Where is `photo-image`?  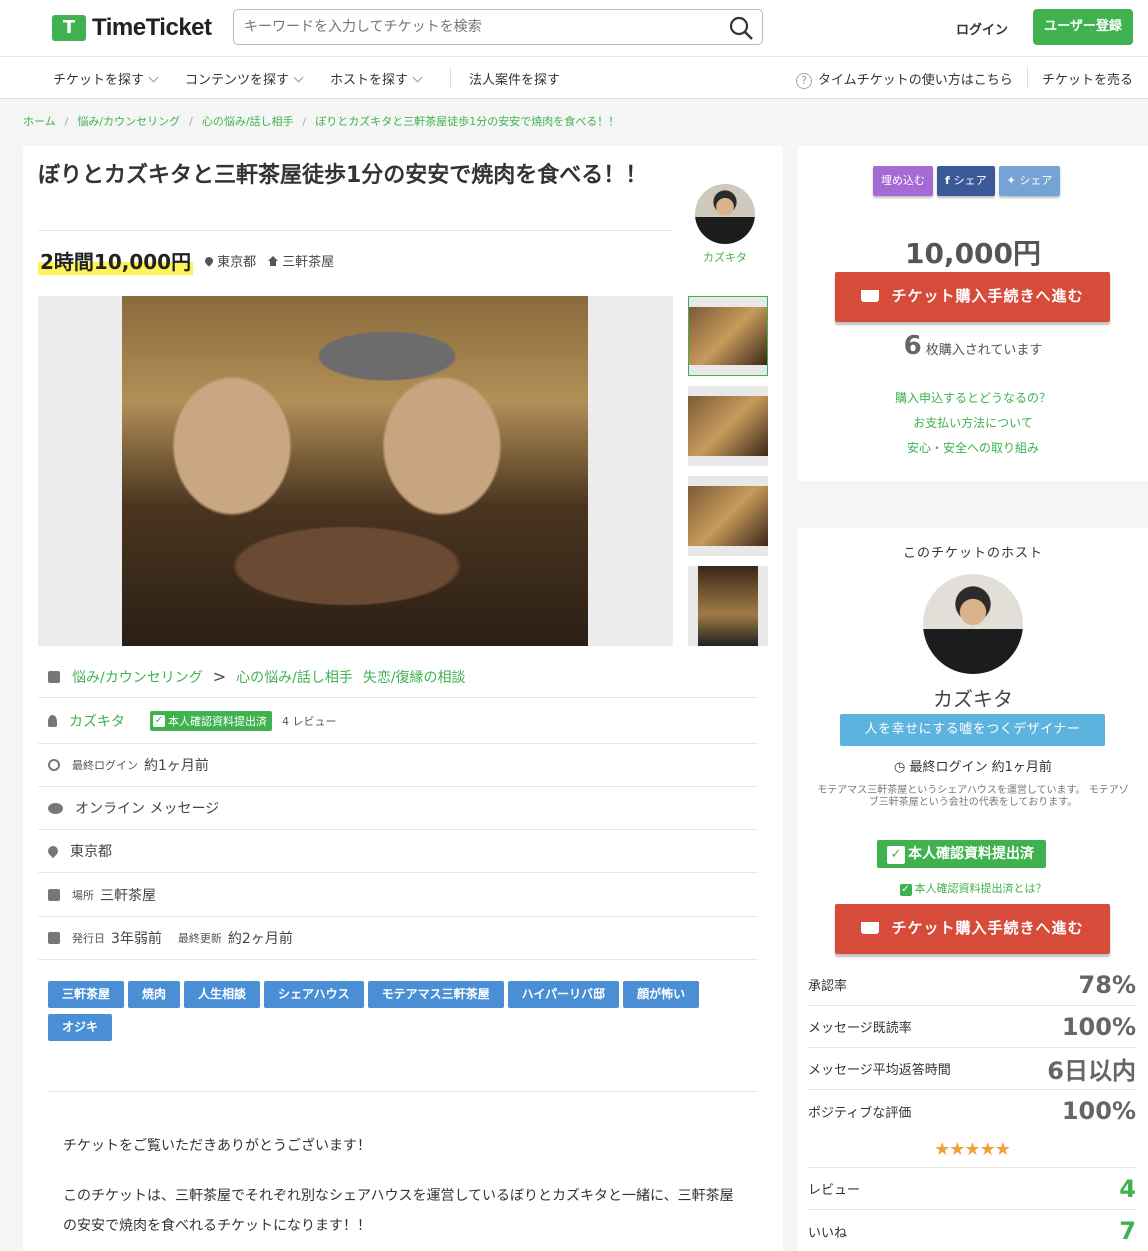 photo-image is located at coordinates (355, 471).